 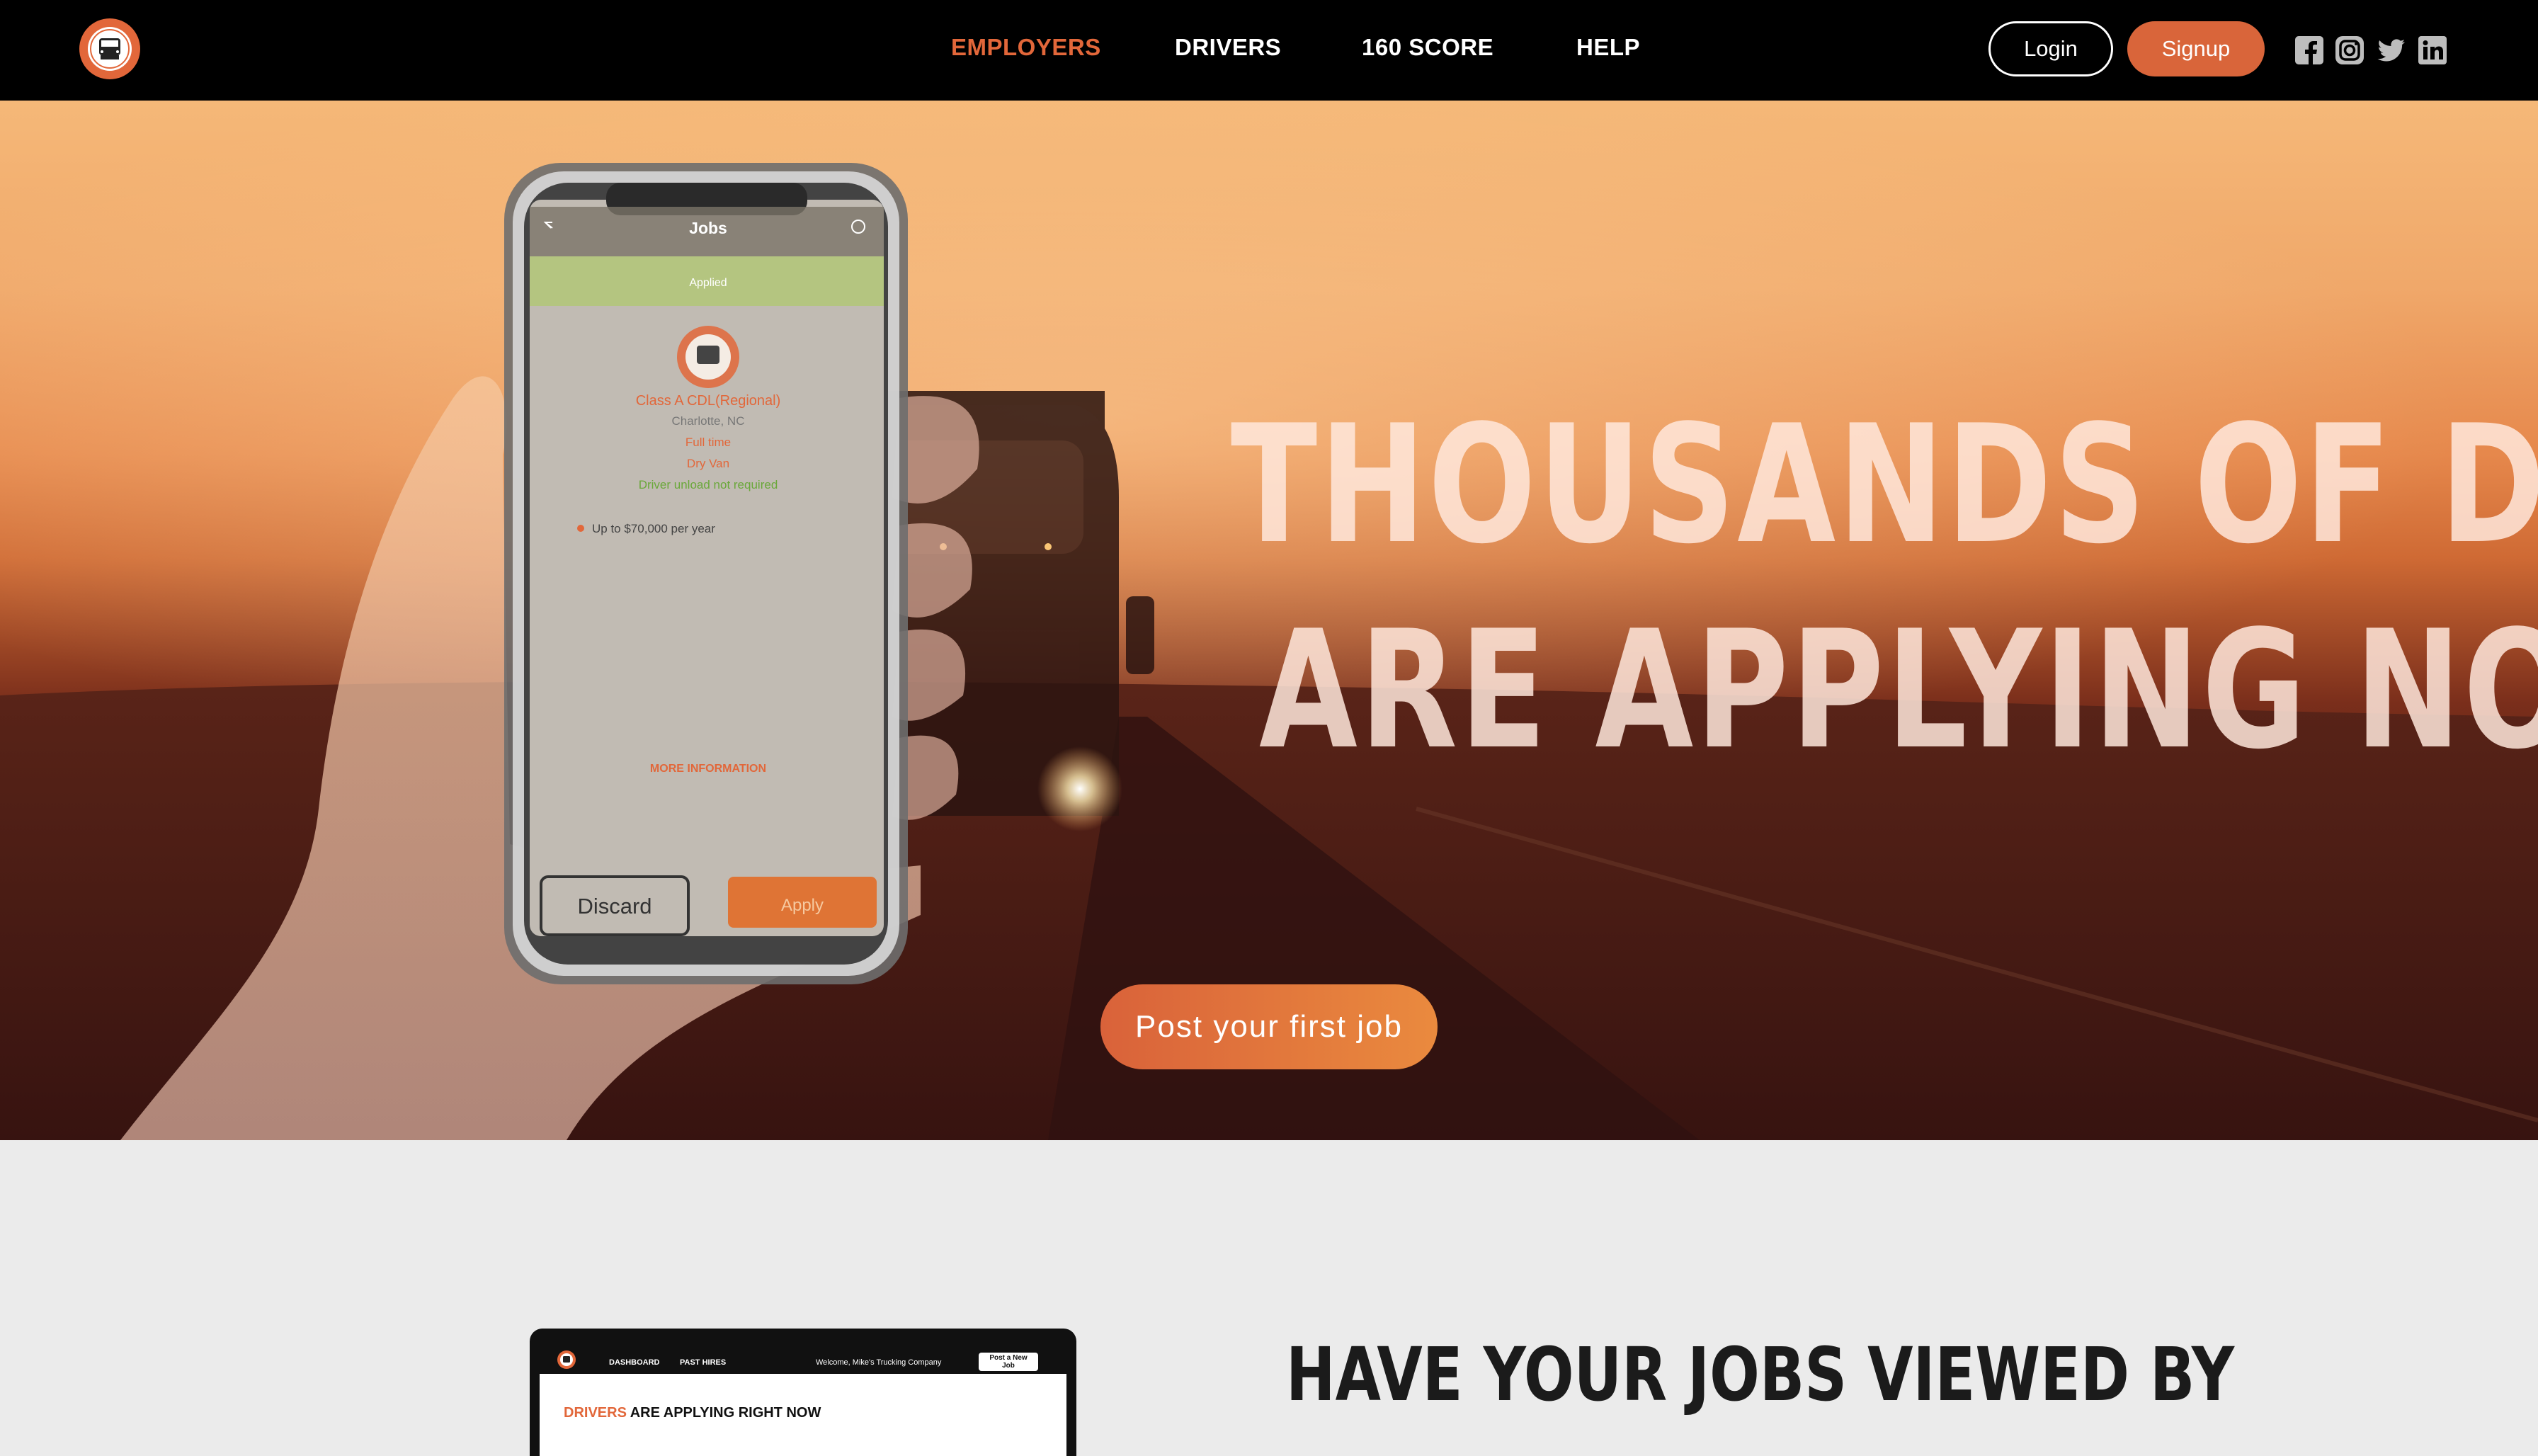 What do you see at coordinates (1899, 691) in the screenshot?
I see `hero-headline-line-2: ARE APPLYING NOW!` at bounding box center [1899, 691].